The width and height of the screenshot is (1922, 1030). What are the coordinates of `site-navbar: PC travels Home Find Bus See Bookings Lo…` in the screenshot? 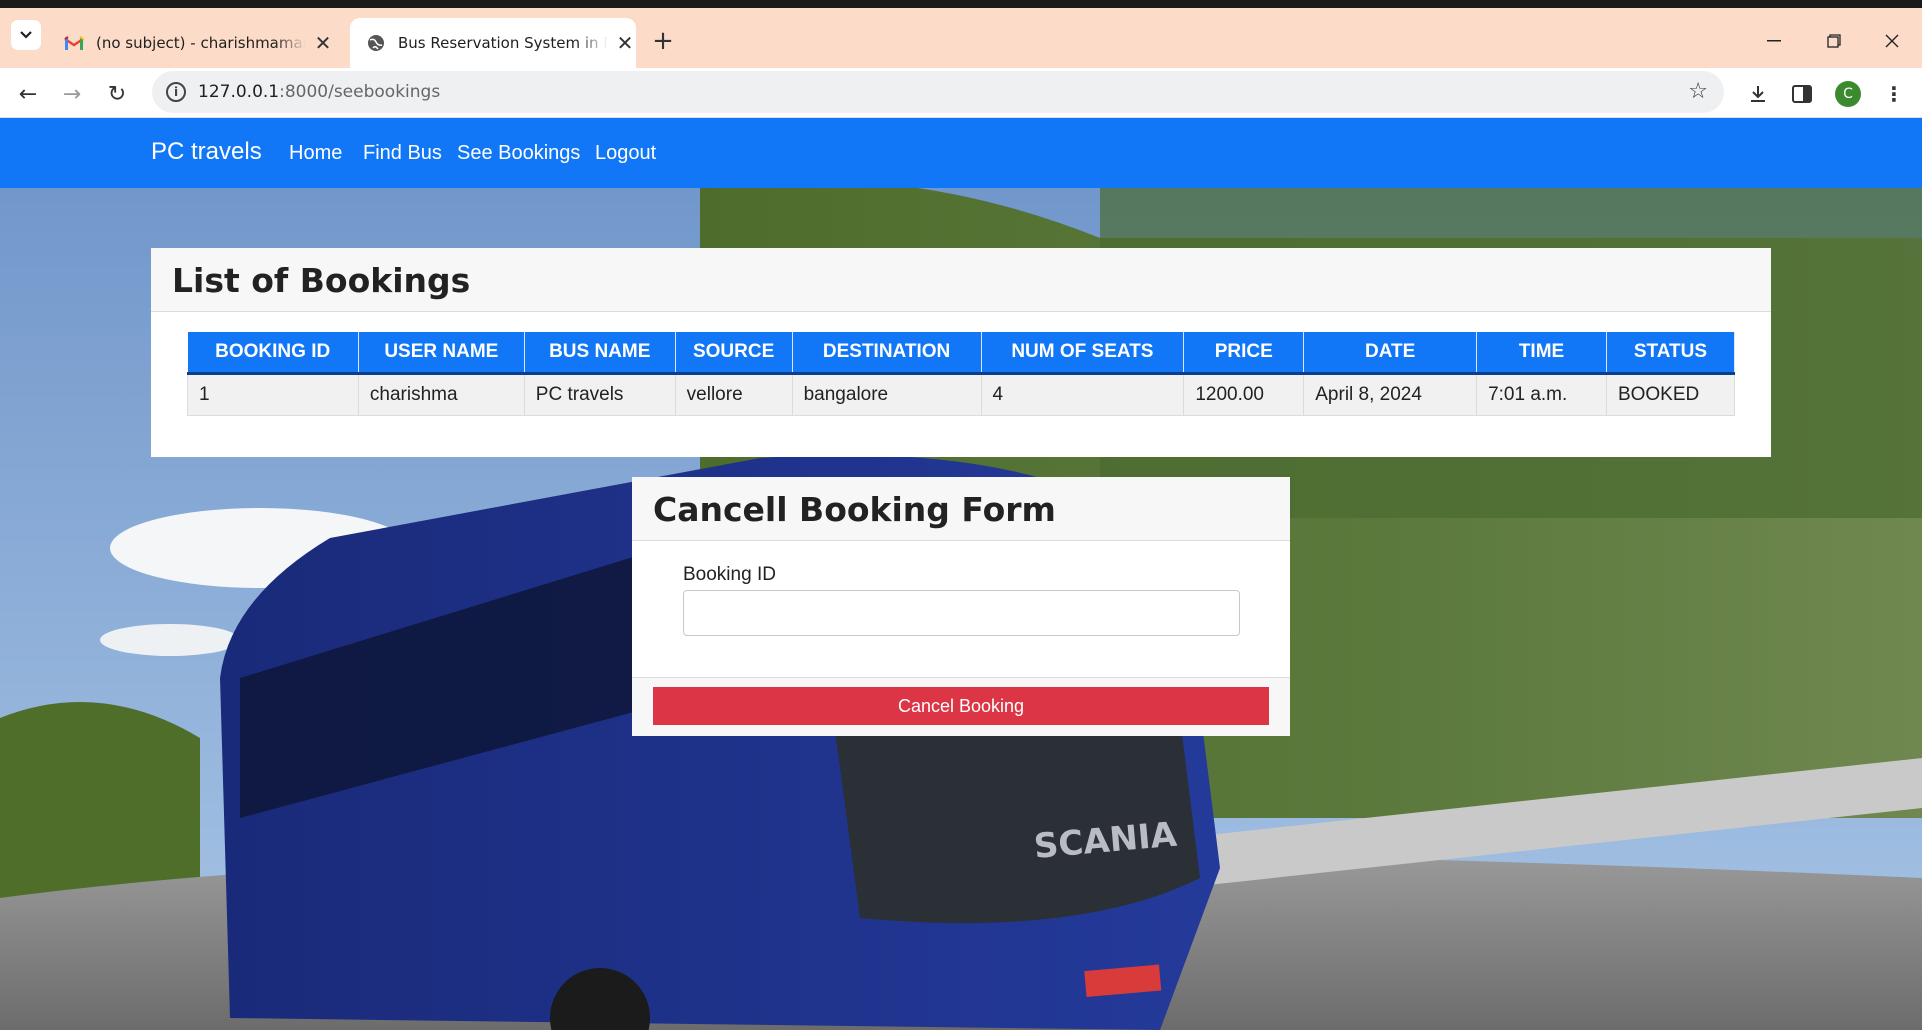 It's located at (961, 153).